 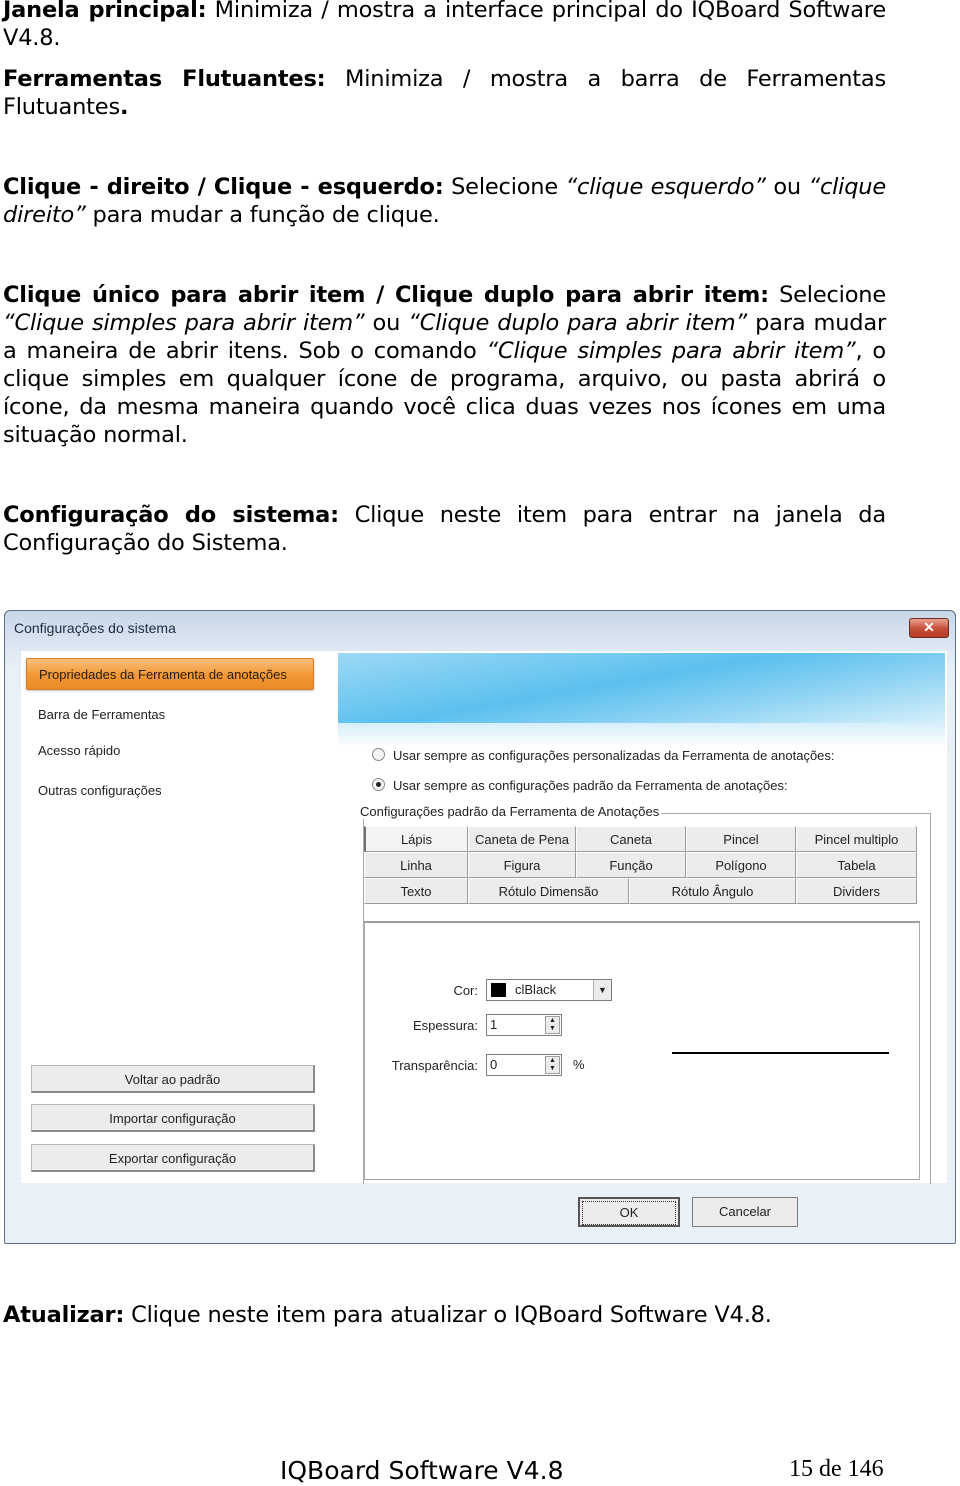 What do you see at coordinates (416, 891) in the screenshot?
I see `tab-texto: Texto` at bounding box center [416, 891].